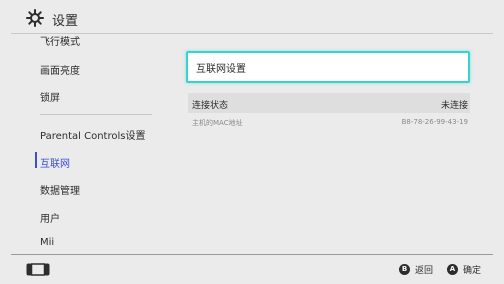 This screenshot has width=504, height=284. I want to click on sidebar-item-screen-brightness: 画面亮度, so click(60, 69).